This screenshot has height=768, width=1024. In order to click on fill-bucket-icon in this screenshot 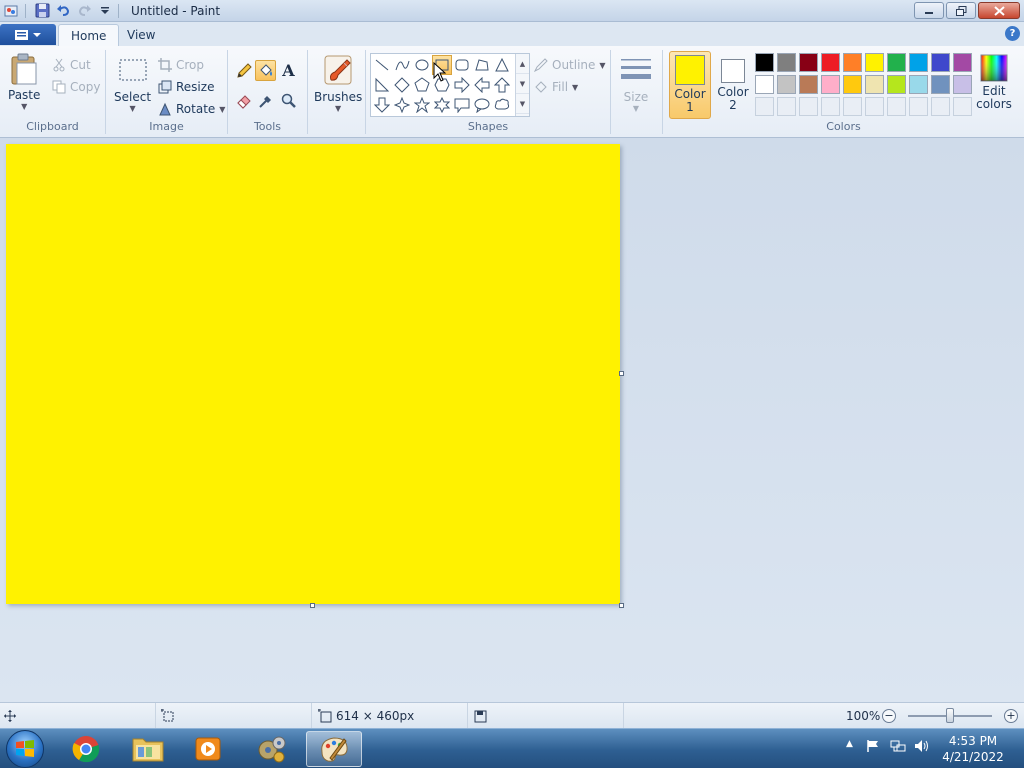, I will do `click(265, 70)`.